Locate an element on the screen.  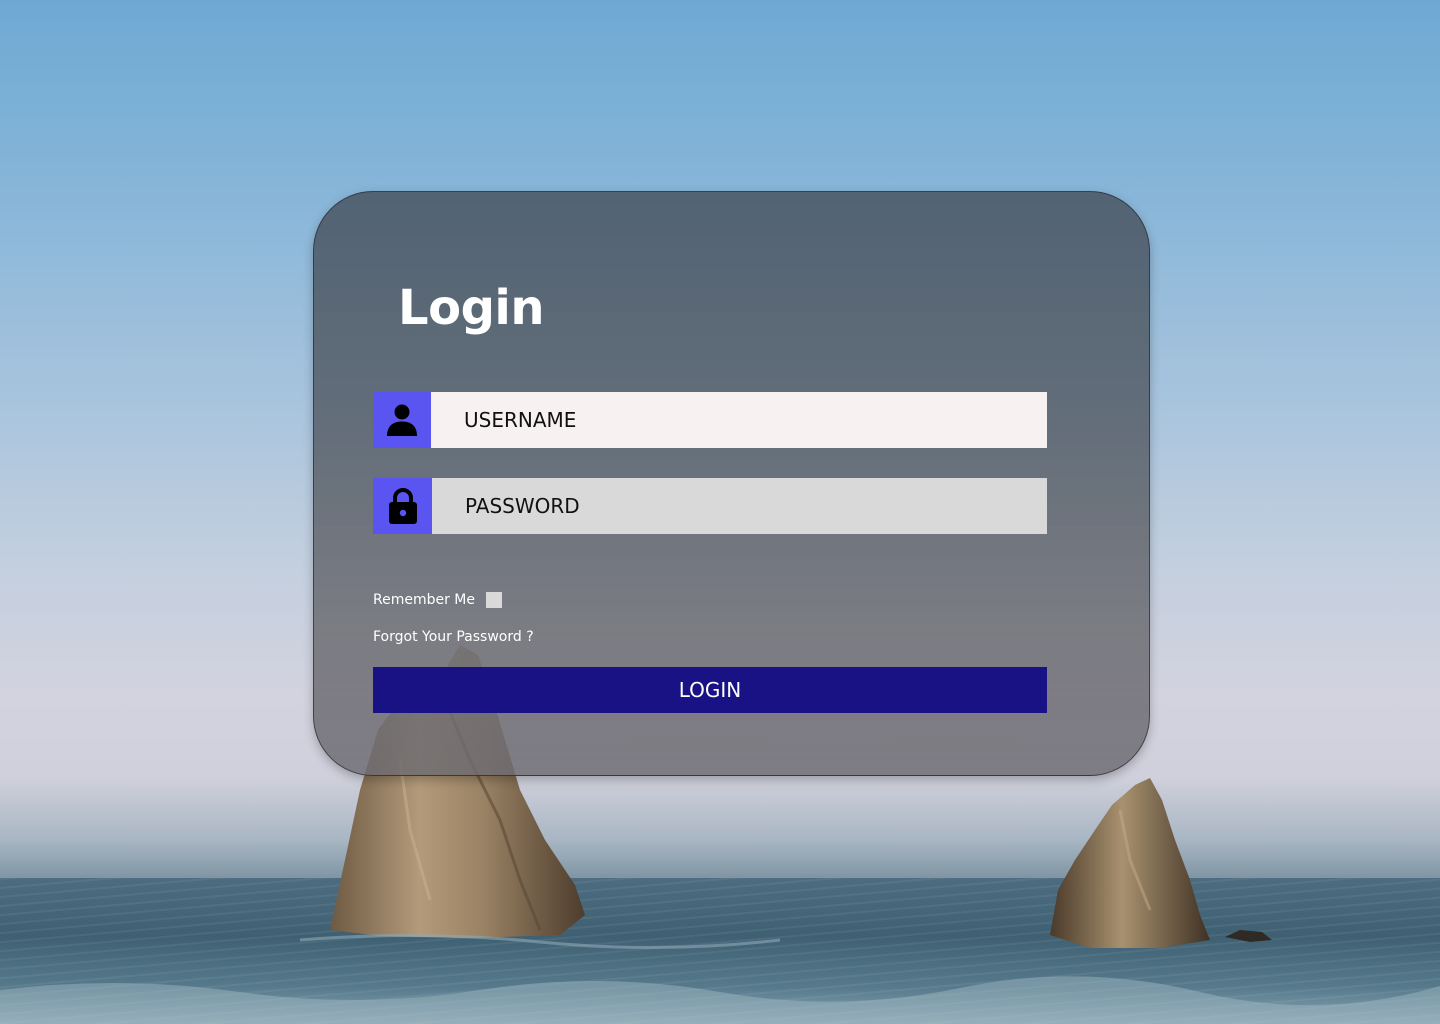
login-button: LOGIN is located at coordinates (710, 690).